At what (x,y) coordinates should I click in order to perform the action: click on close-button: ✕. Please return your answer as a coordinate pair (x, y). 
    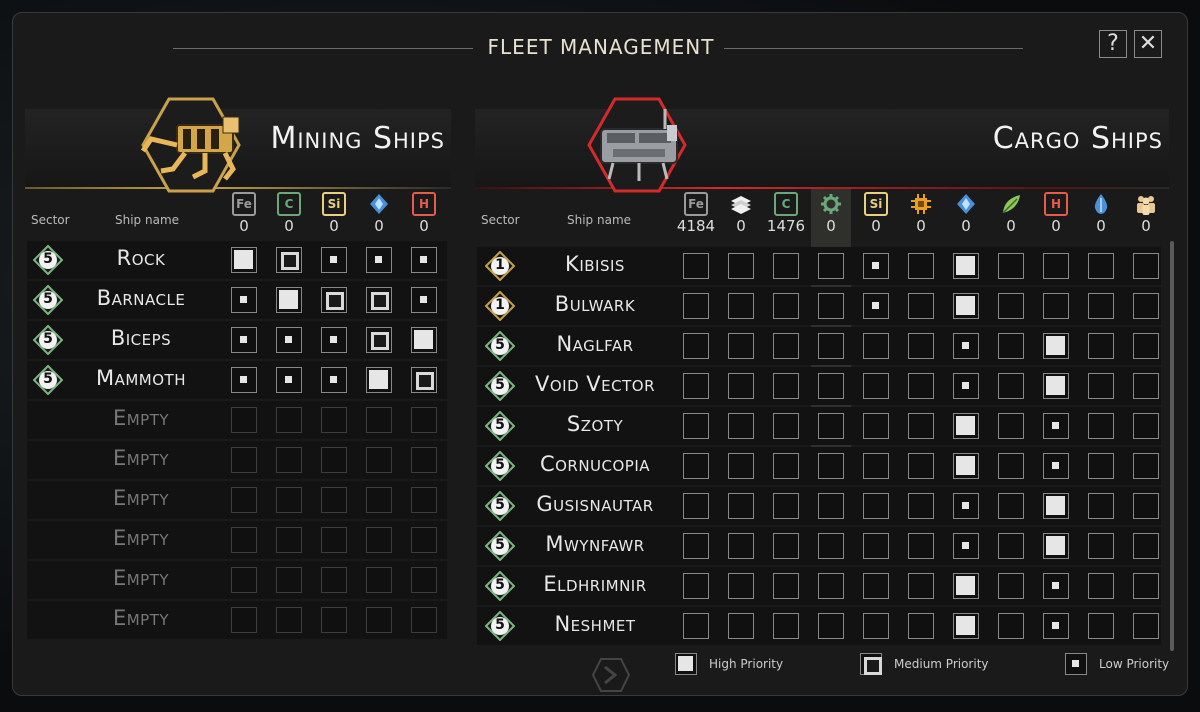
    Looking at the image, I should click on (1148, 44).